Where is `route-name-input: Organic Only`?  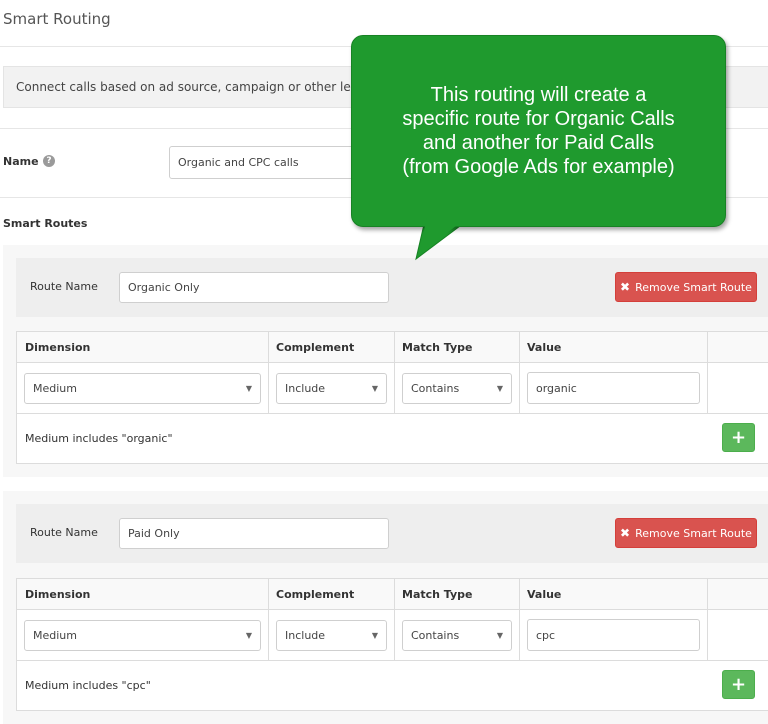 route-name-input: Organic Only is located at coordinates (254, 287).